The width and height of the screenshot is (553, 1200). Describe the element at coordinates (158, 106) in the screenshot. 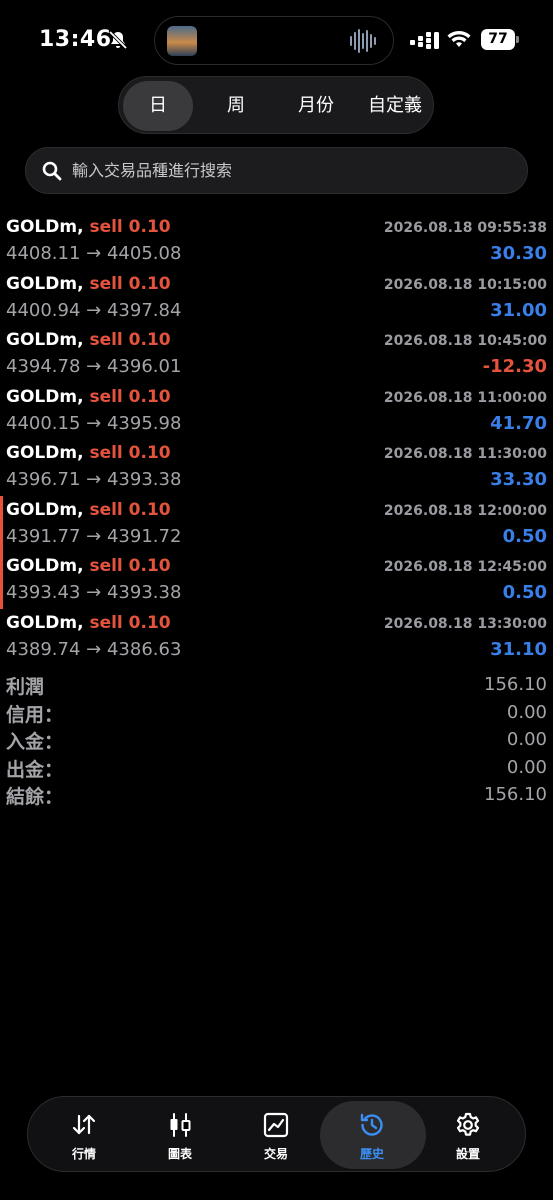

I see `period-tab-day: 日` at that location.